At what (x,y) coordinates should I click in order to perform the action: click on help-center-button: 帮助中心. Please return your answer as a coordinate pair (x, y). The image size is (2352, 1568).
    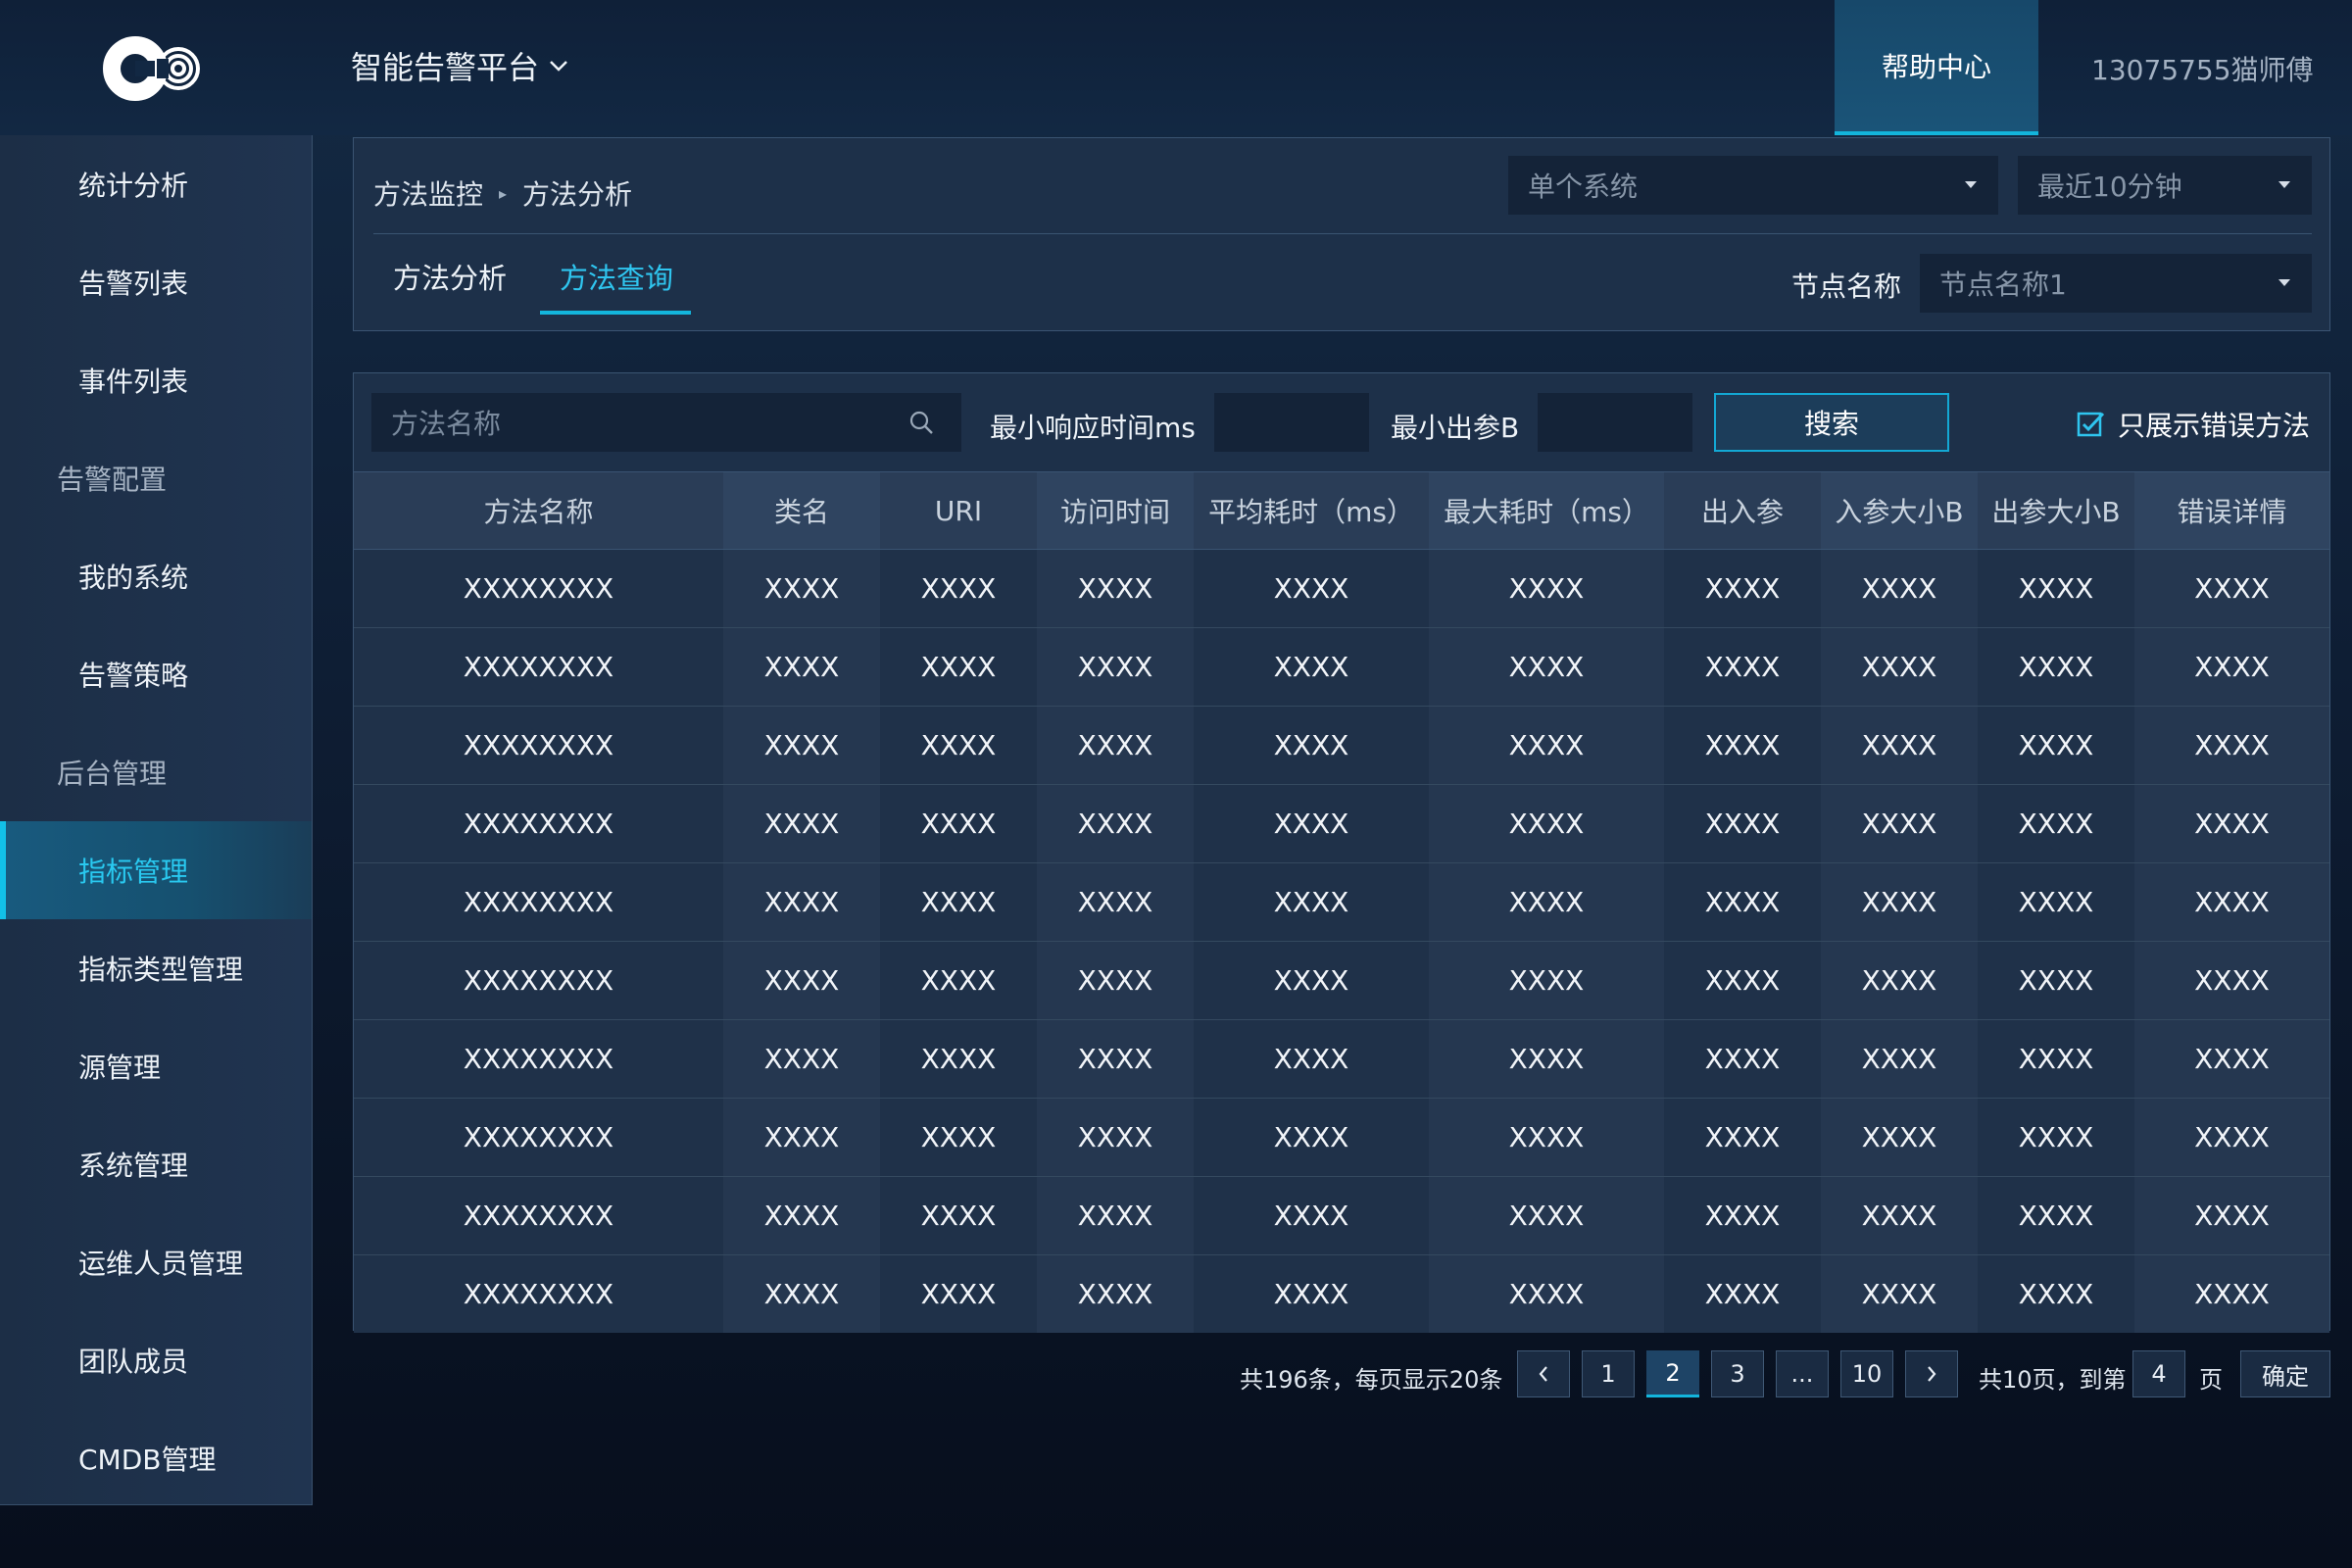
    Looking at the image, I should click on (1936, 67).